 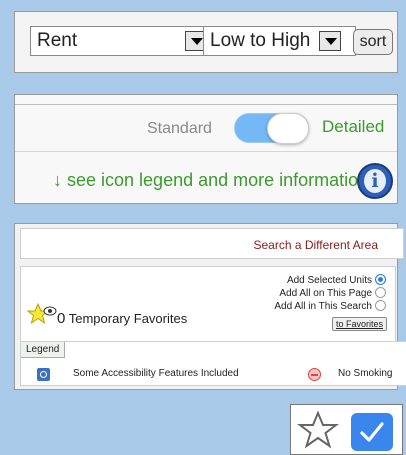 What do you see at coordinates (314, 374) in the screenshot?
I see `no-smoking-icon` at bounding box center [314, 374].